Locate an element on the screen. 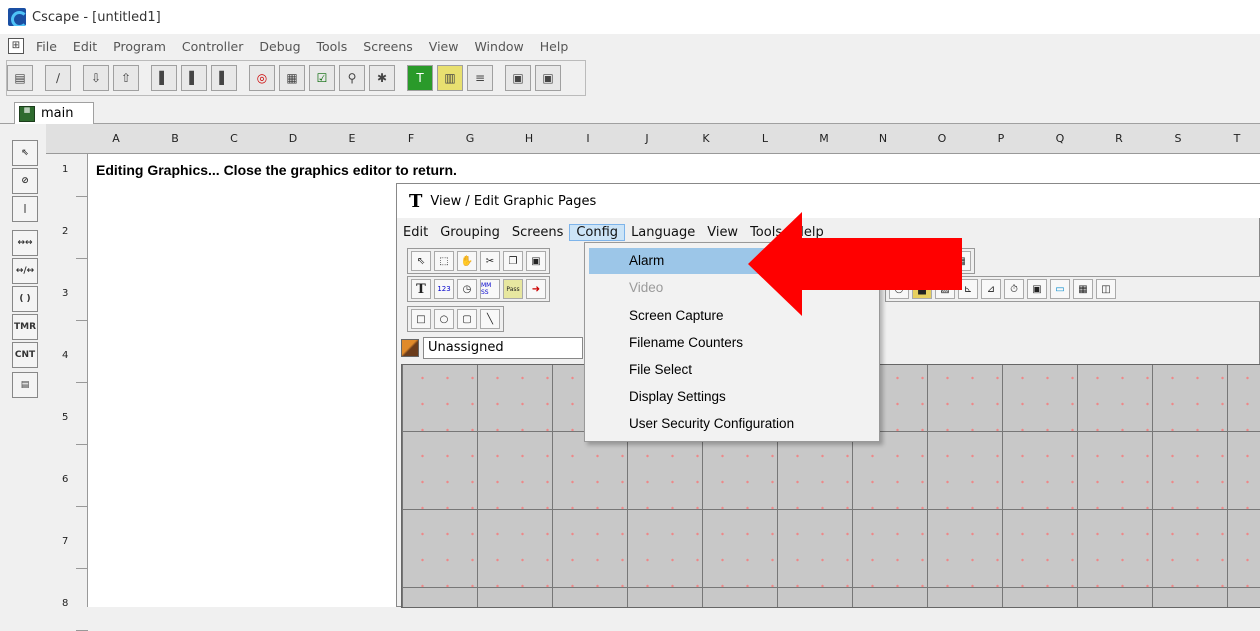  menu-file: File is located at coordinates (46, 46).